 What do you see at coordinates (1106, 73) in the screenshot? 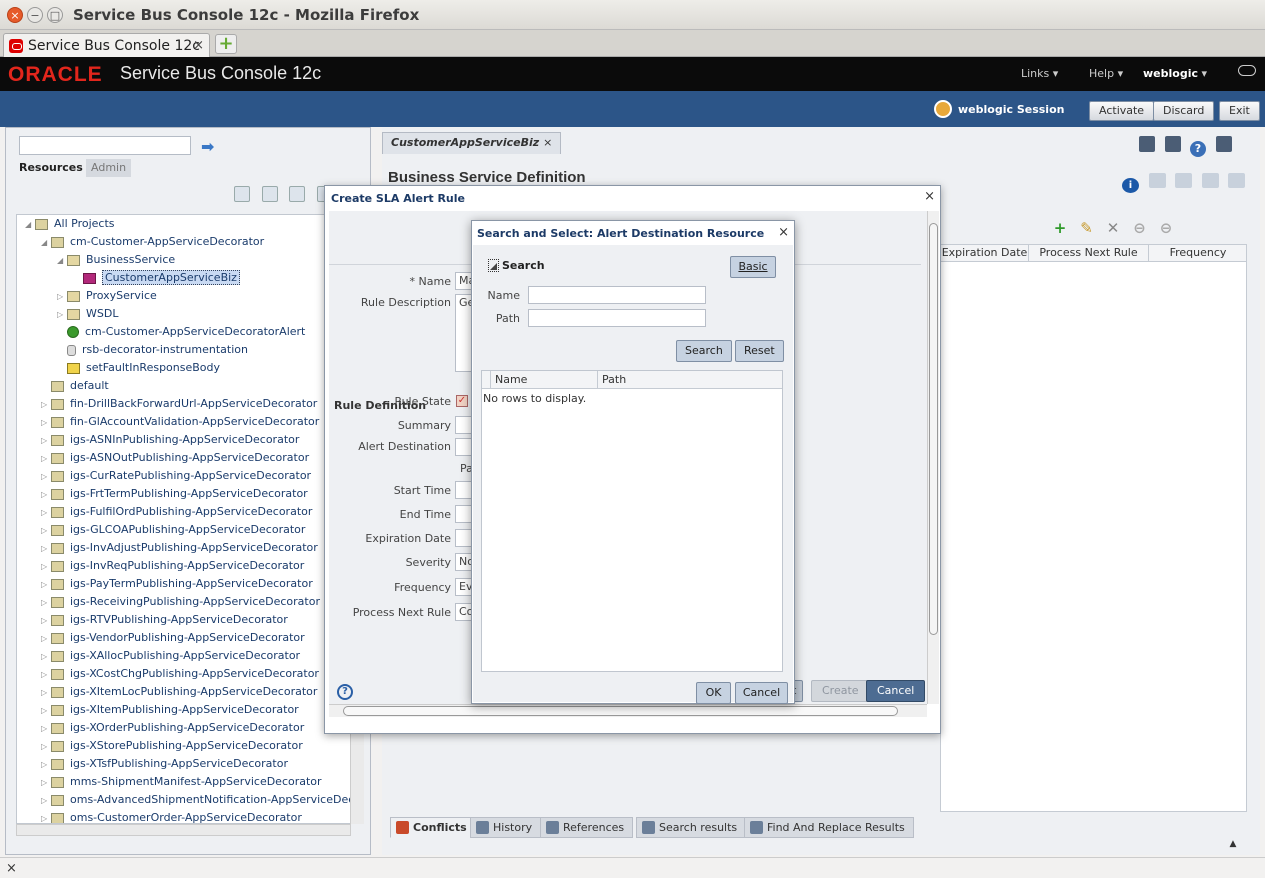
I see `help-menu: Help ▾` at bounding box center [1106, 73].